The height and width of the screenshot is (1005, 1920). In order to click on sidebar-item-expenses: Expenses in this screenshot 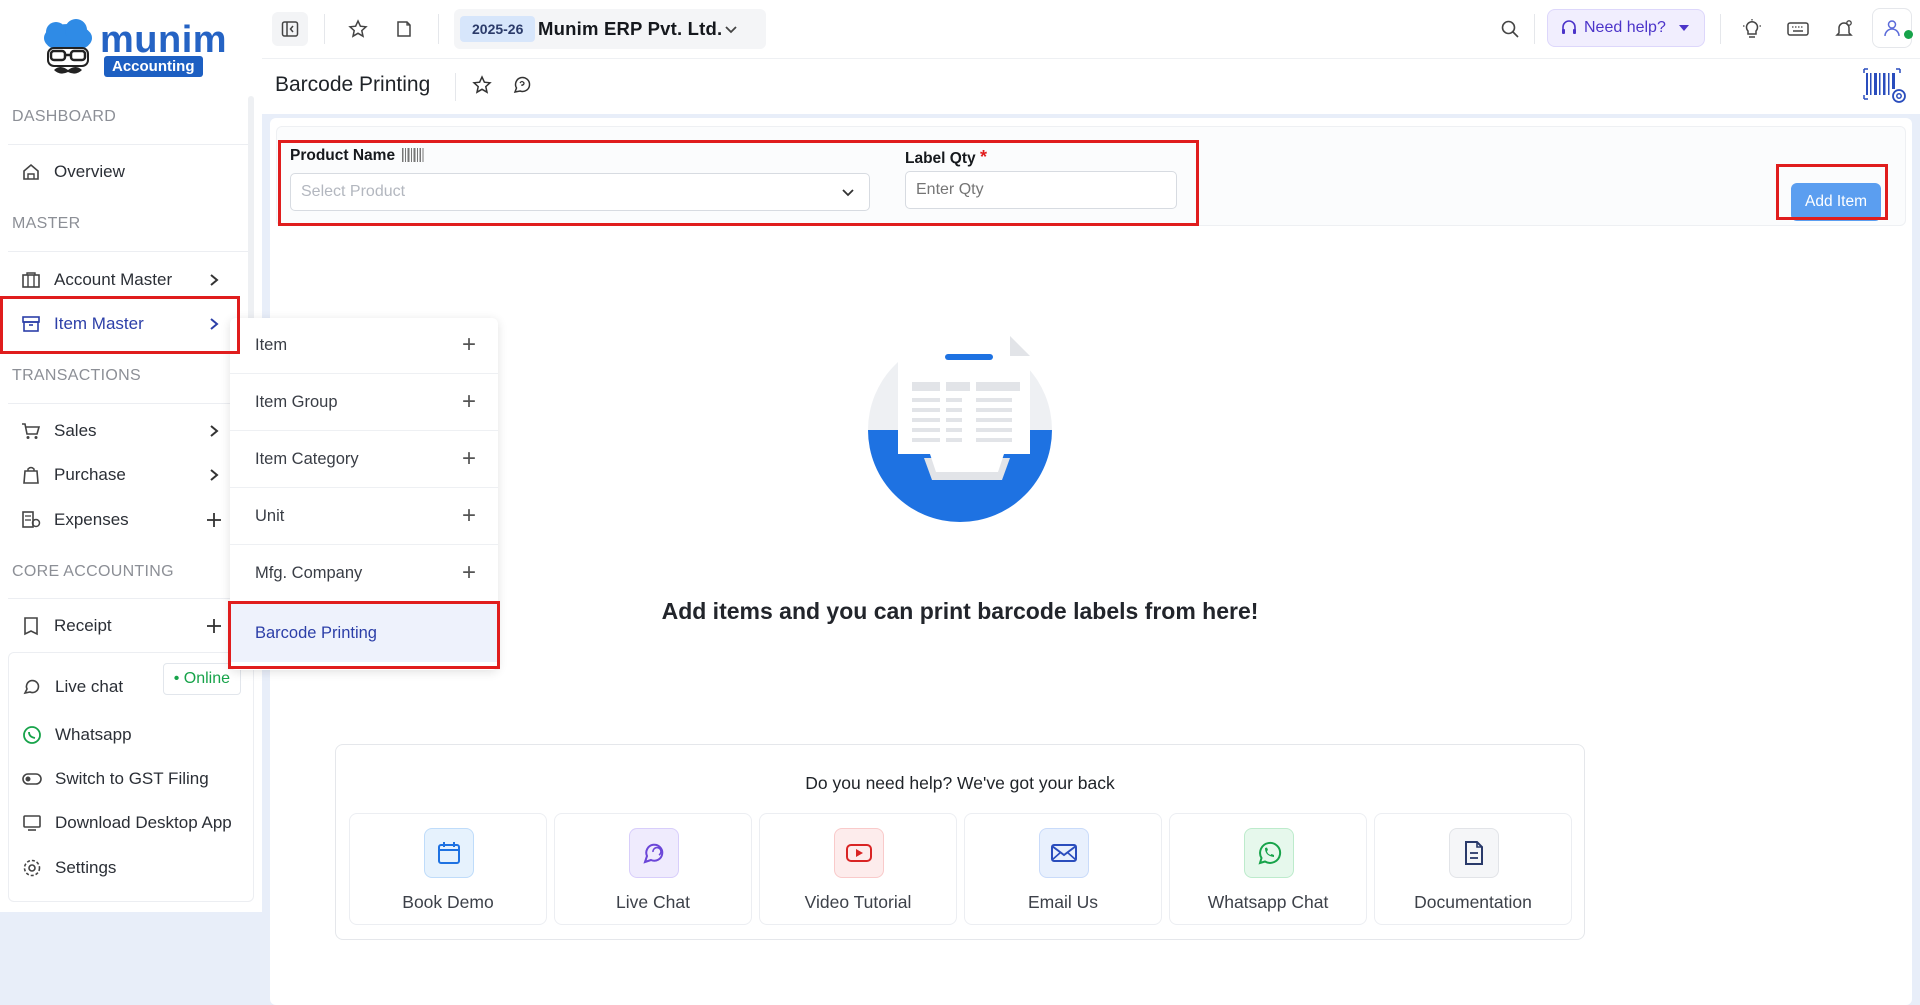, I will do `click(123, 520)`.